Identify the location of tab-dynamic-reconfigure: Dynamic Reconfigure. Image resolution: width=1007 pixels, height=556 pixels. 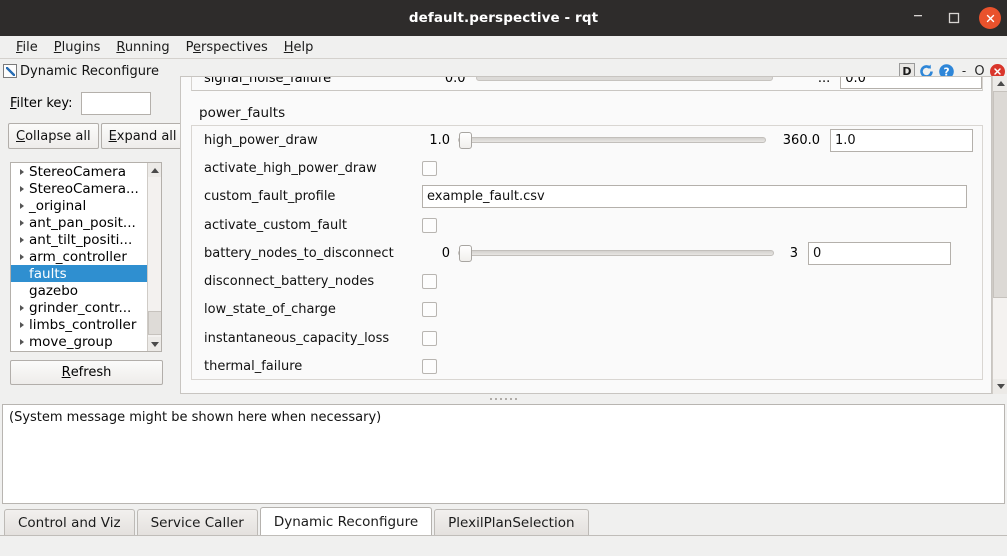
(346, 521).